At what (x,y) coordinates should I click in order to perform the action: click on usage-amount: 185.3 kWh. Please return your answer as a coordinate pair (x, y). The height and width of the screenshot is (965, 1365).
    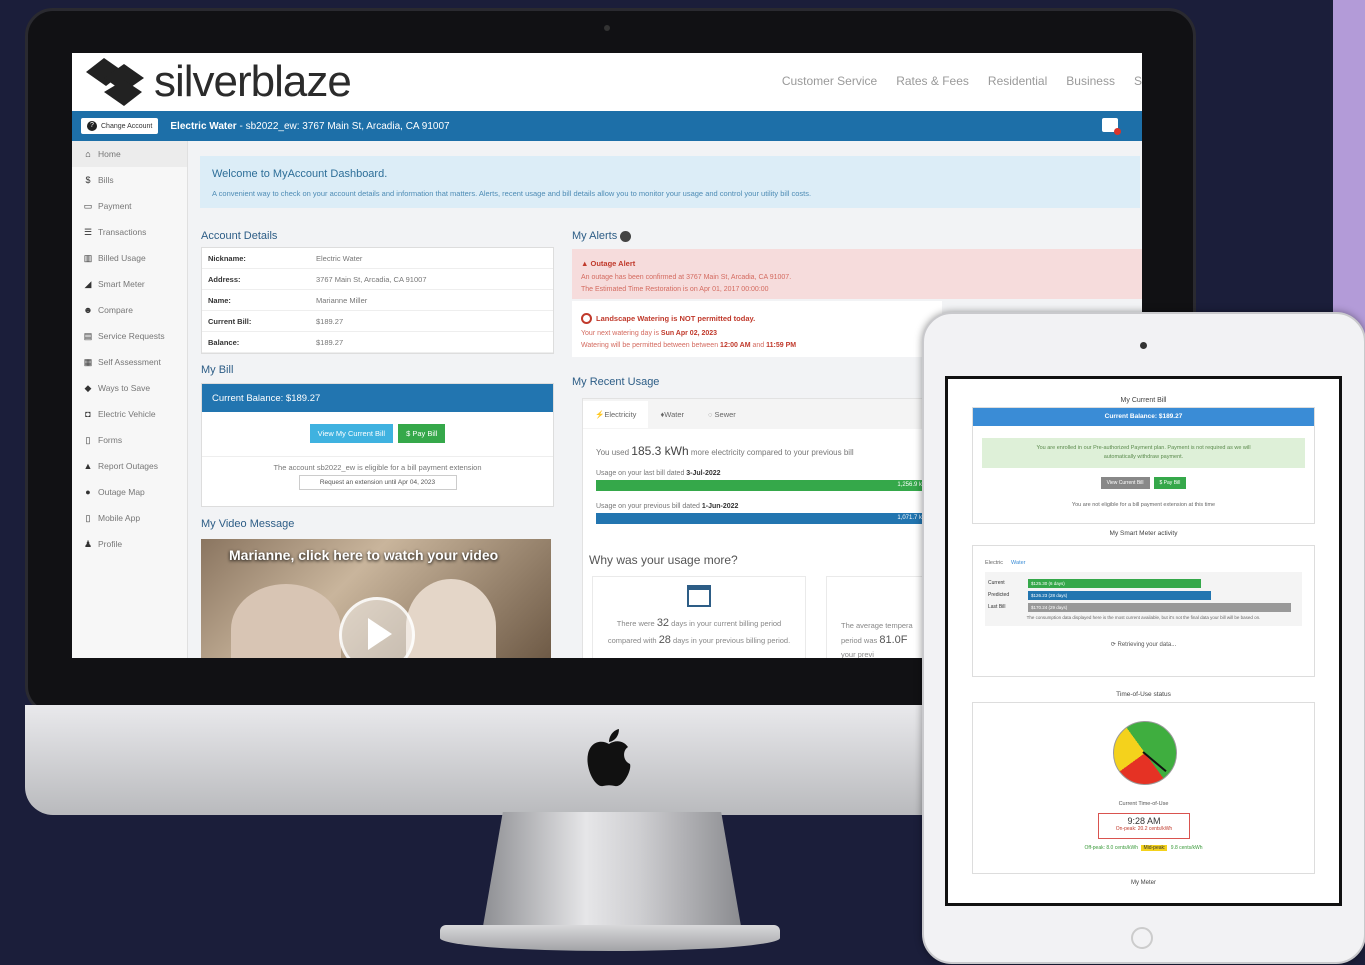
    Looking at the image, I should click on (660, 451).